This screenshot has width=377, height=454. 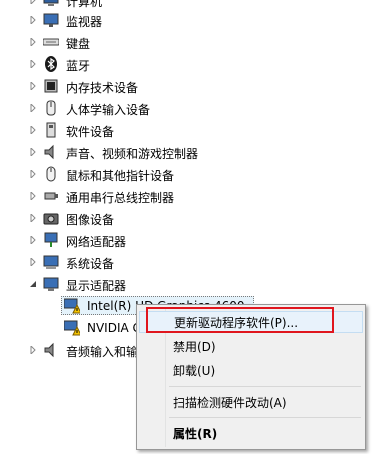 What do you see at coordinates (195, 433) in the screenshot?
I see `menu-item-label: 属性(R)` at bounding box center [195, 433].